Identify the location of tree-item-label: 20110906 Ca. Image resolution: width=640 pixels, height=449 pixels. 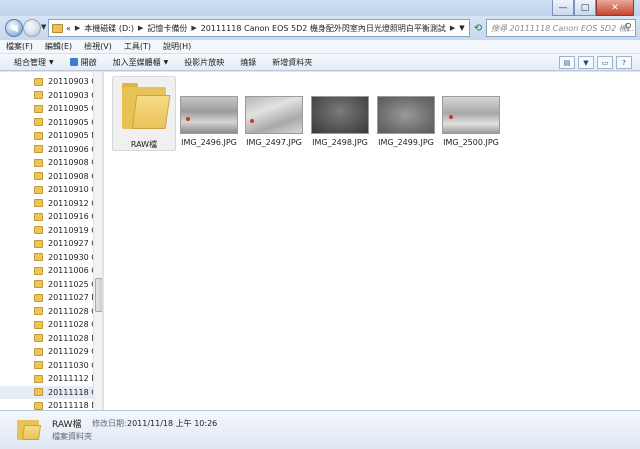
(70, 149).